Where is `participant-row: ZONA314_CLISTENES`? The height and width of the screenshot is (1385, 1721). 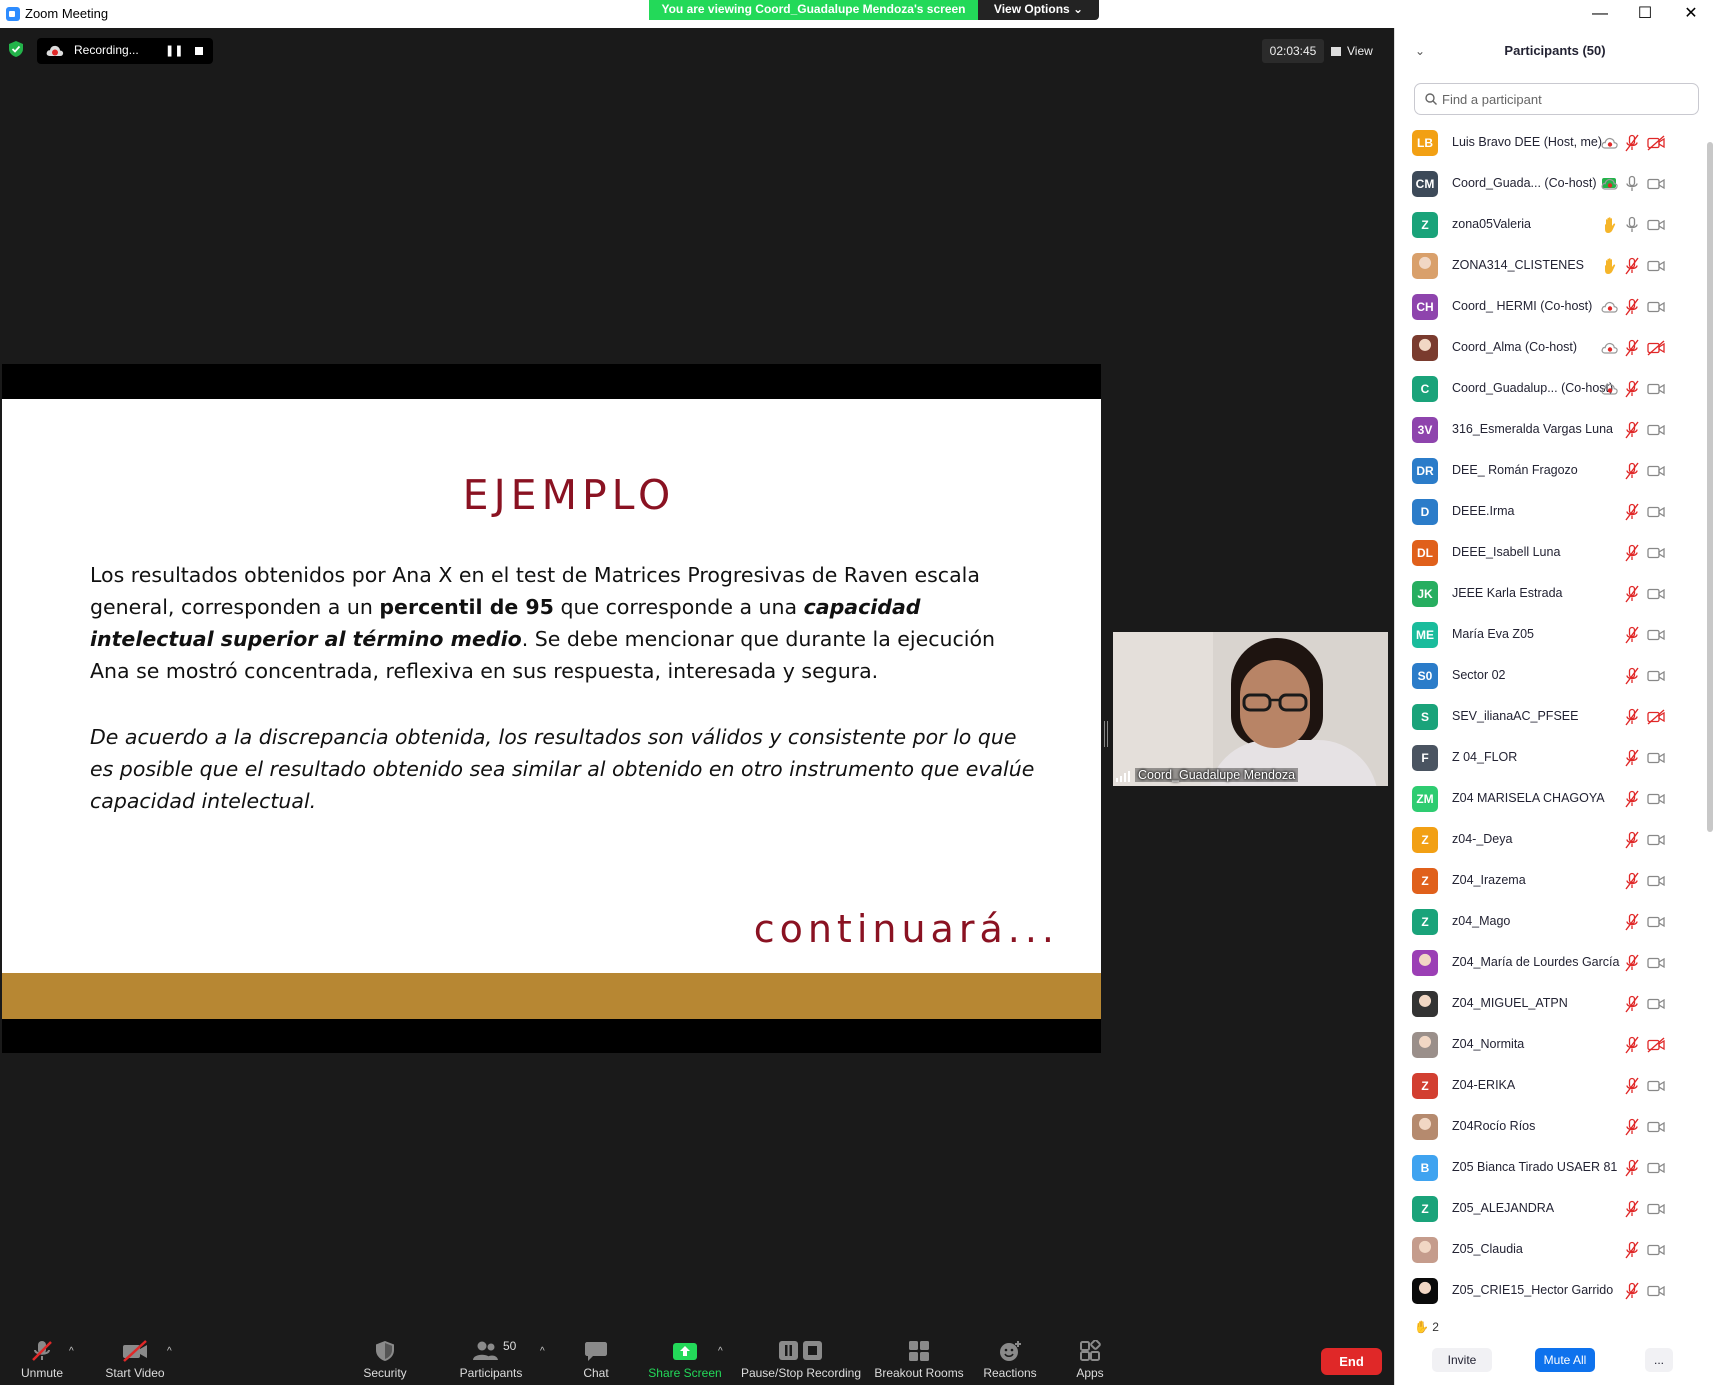 participant-row: ZONA314_CLISTENES is located at coordinates (1550, 265).